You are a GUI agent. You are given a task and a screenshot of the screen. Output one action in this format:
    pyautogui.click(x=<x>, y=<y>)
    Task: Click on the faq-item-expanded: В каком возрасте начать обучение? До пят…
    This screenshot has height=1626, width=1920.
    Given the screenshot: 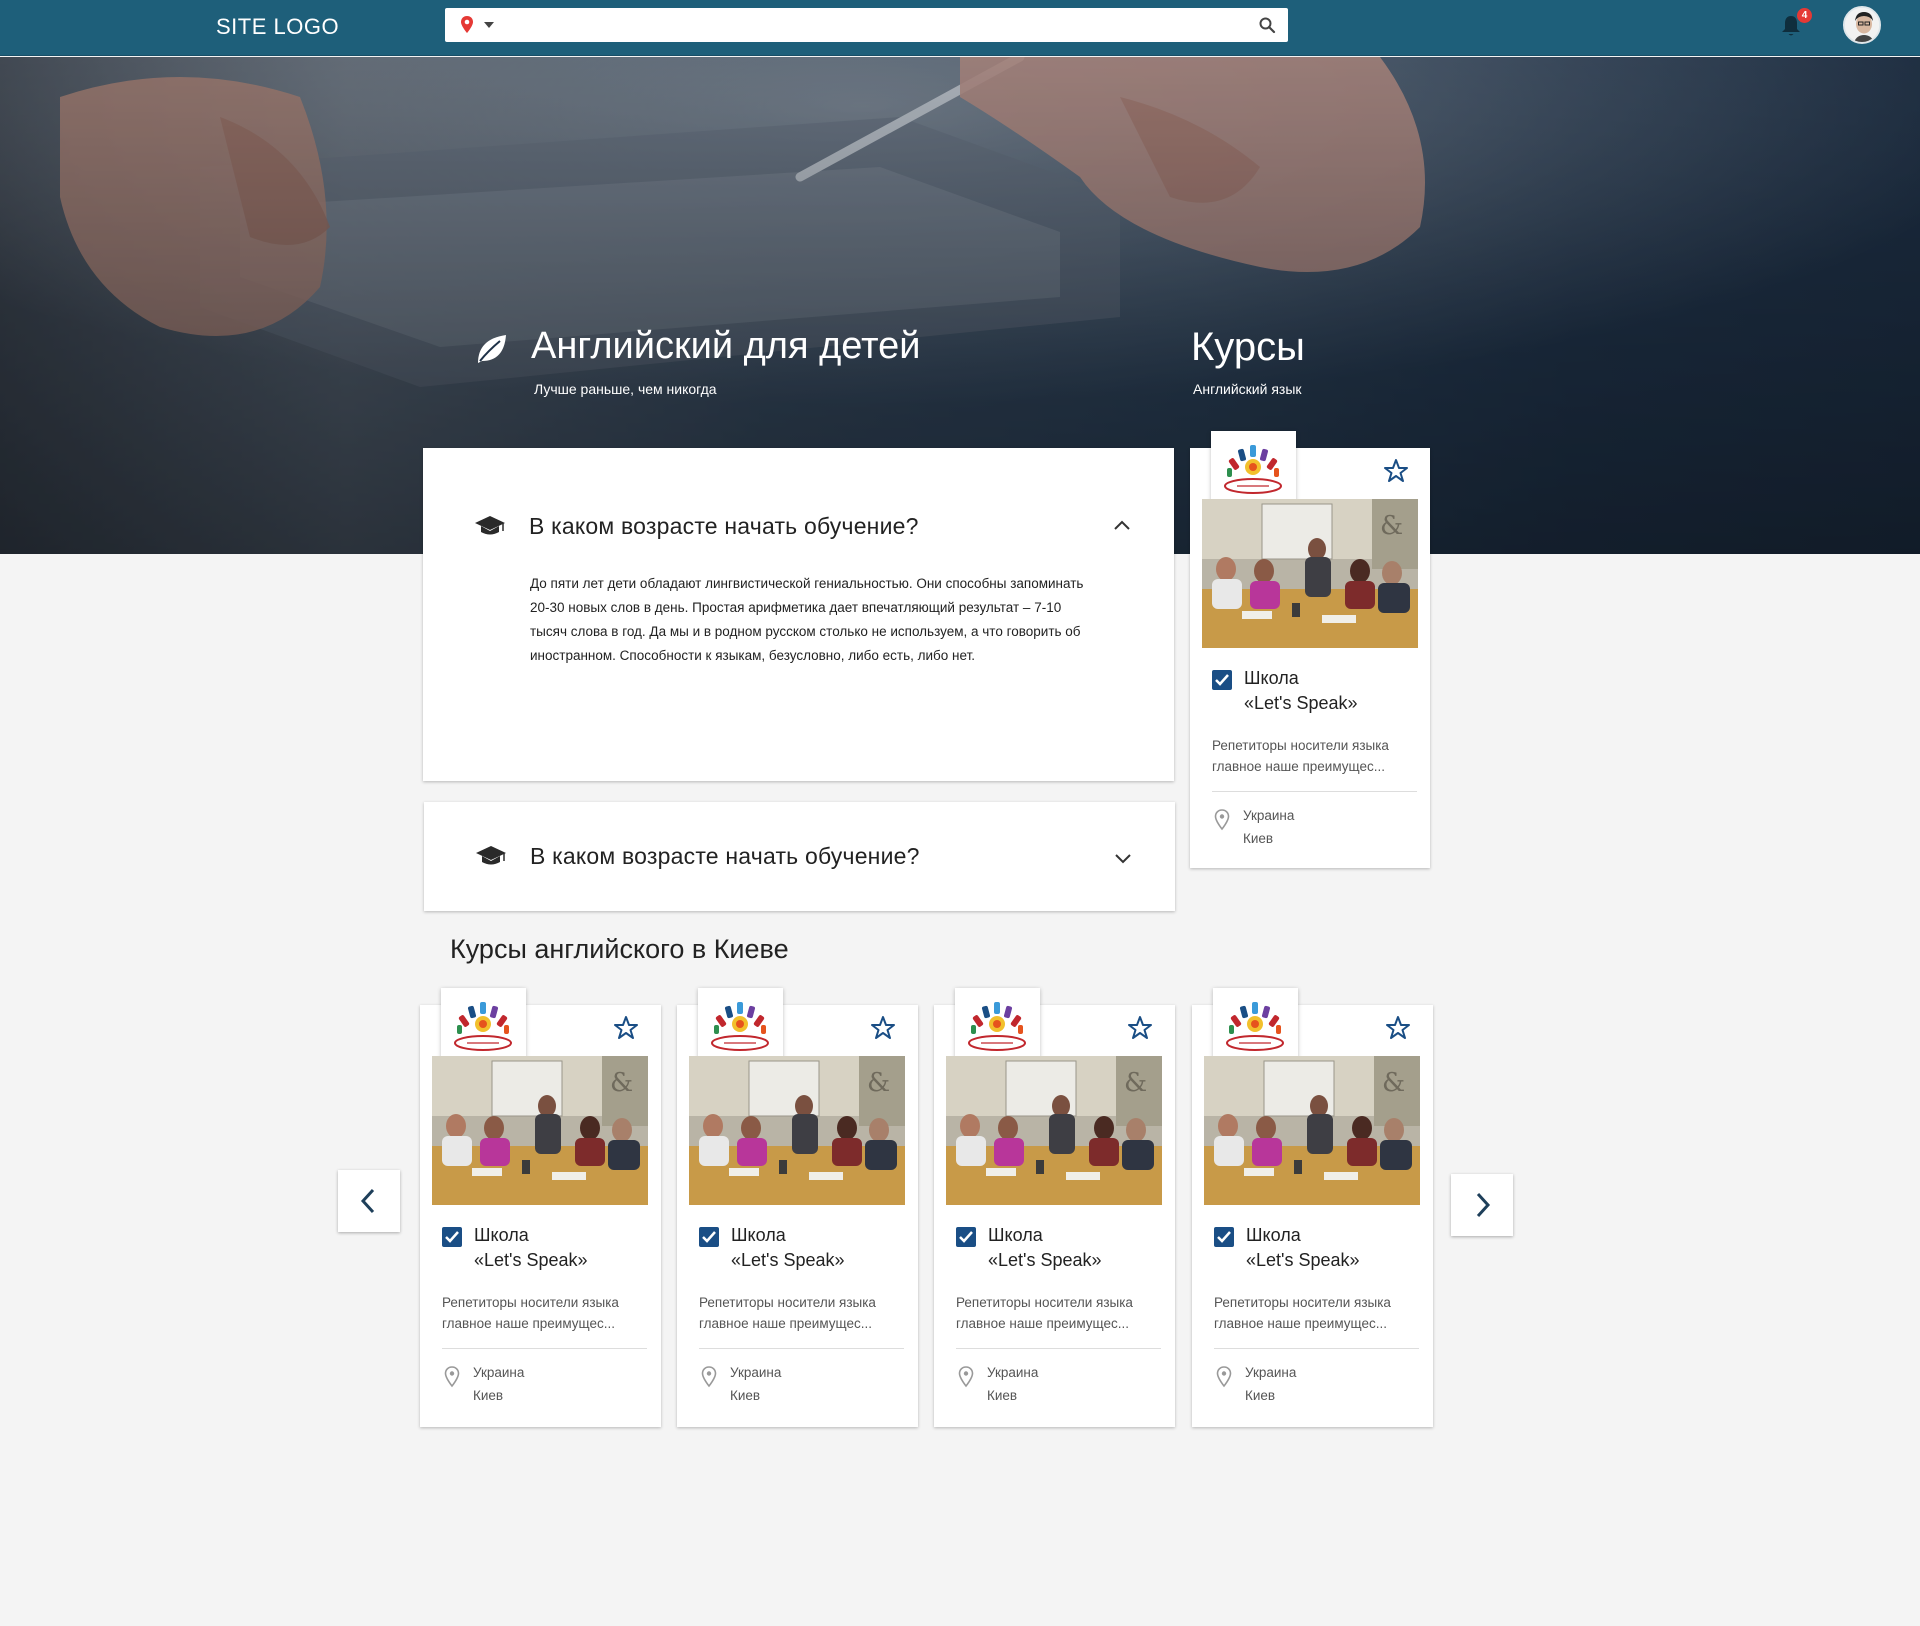 What is the action you would take?
    pyautogui.click(x=798, y=614)
    